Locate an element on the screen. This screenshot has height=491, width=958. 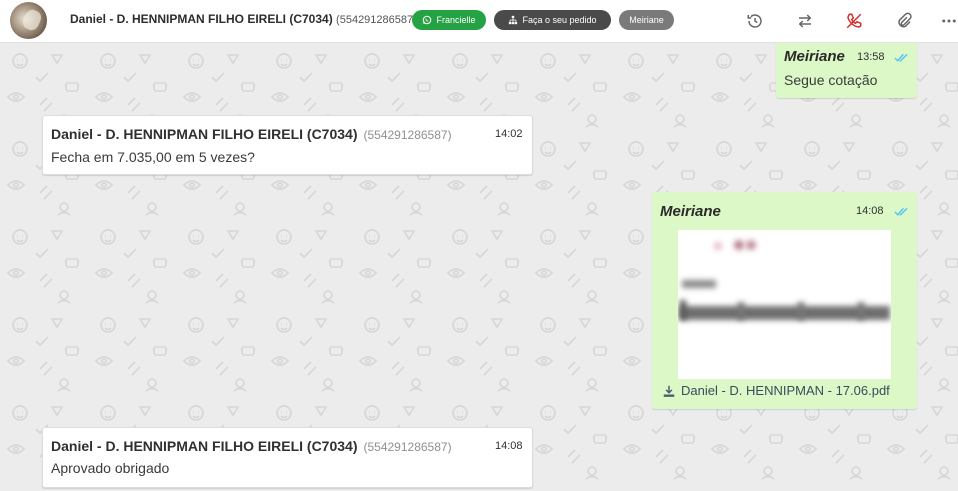
whatsapp-icon is located at coordinates (427, 20).